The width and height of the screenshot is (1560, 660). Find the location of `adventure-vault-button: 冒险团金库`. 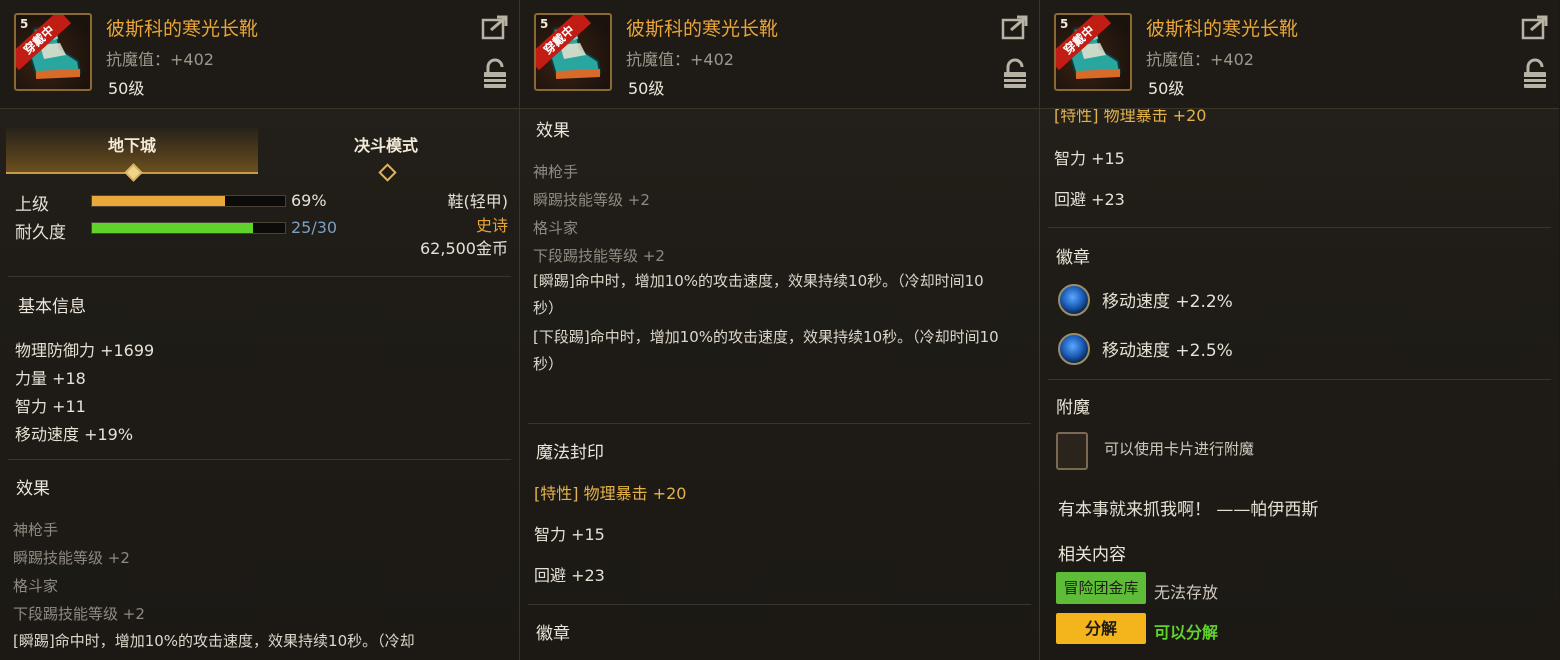

adventure-vault-button: 冒险团金库 is located at coordinates (1101, 588).